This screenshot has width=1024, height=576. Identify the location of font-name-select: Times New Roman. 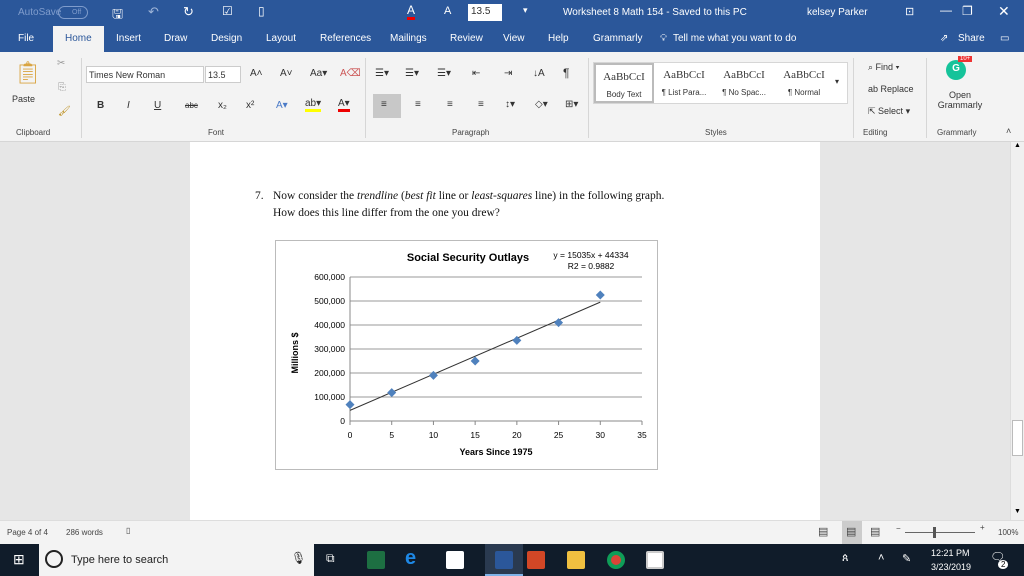
(145, 74).